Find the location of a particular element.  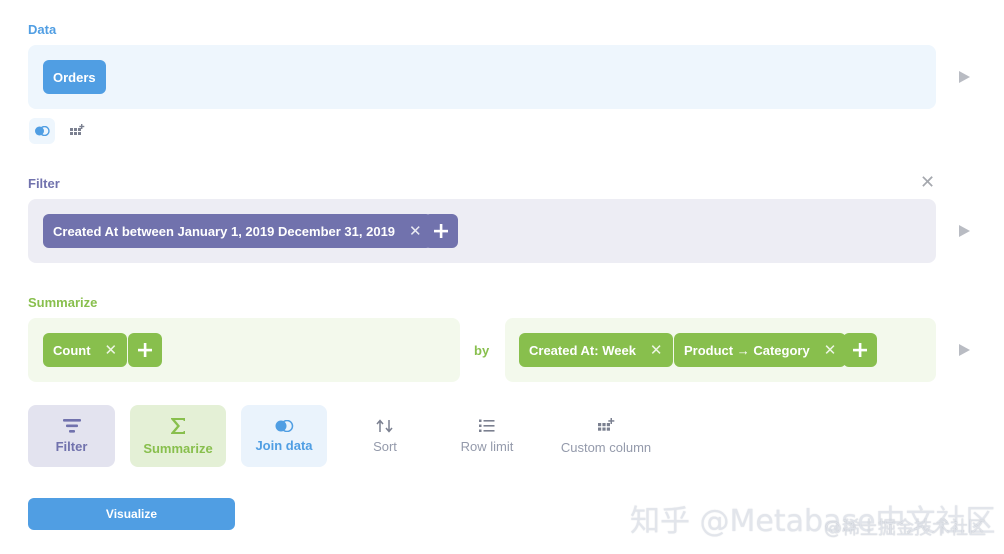

visualize-label: Visualize is located at coordinates (131, 514).